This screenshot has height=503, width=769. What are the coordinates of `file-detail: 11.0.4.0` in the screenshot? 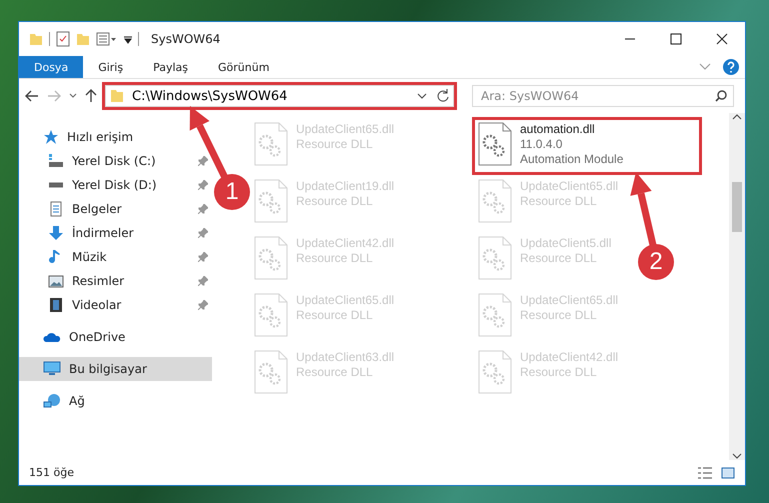 It's located at (542, 144).